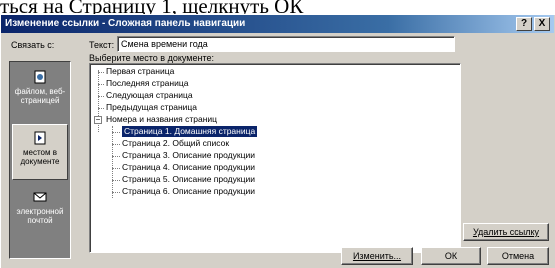 This screenshot has width=555, height=268. I want to click on tree-item-first-page: Первая страница, so click(140, 71).